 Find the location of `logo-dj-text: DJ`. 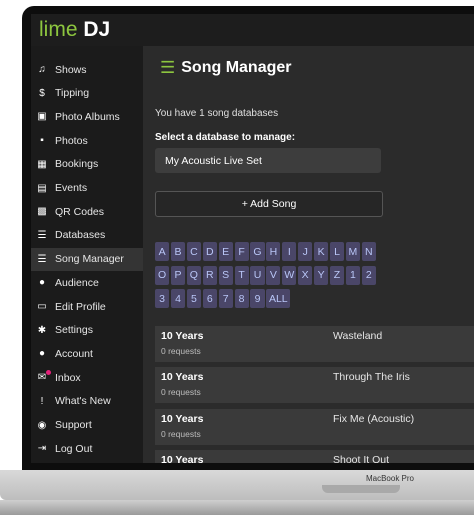

logo-dj-text: DJ is located at coordinates (97, 29).